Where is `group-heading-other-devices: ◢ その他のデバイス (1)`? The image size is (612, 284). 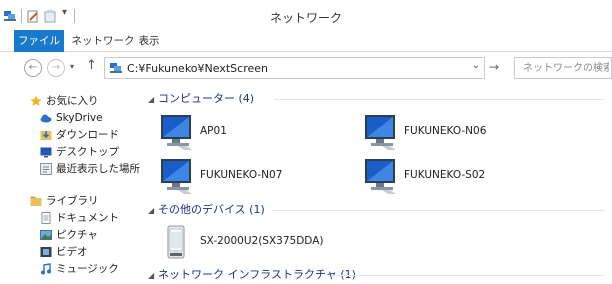
group-heading-other-devices: ◢ その他のデバイス (1) is located at coordinates (206, 210).